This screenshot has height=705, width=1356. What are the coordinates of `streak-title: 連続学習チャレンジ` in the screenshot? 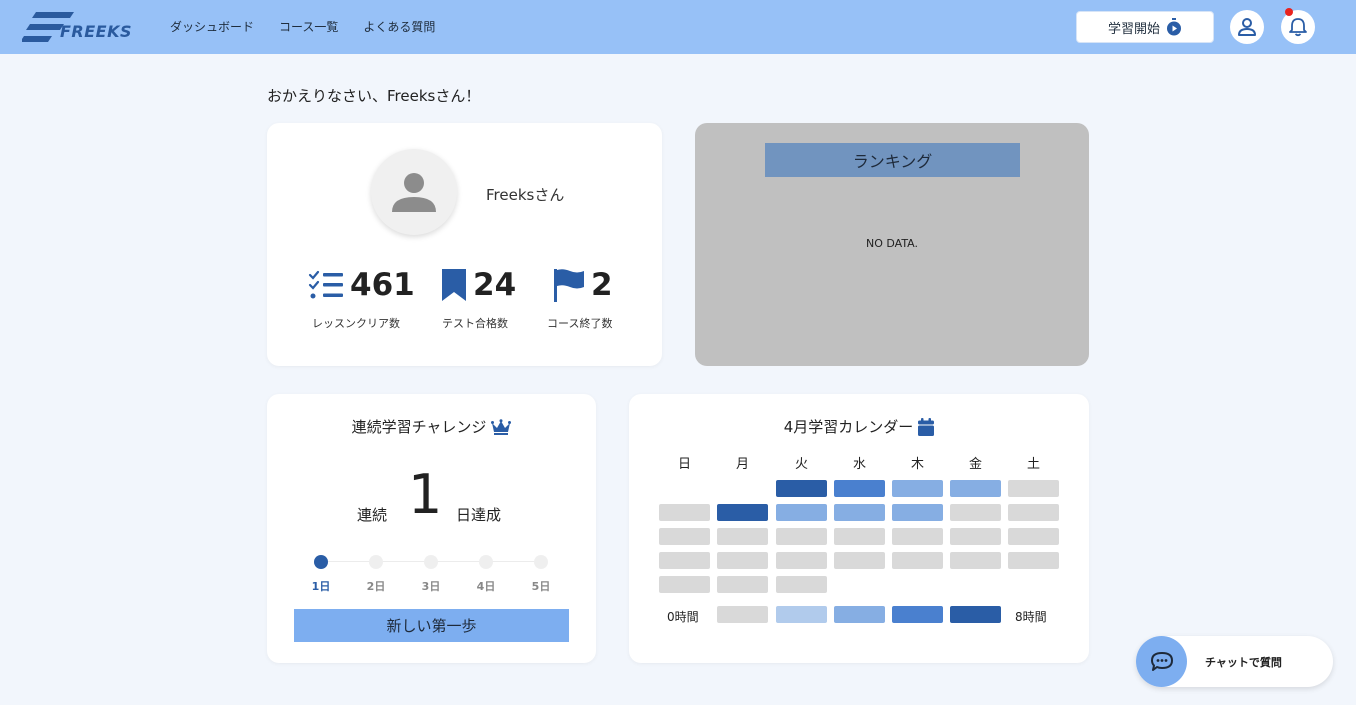 It's located at (419, 427).